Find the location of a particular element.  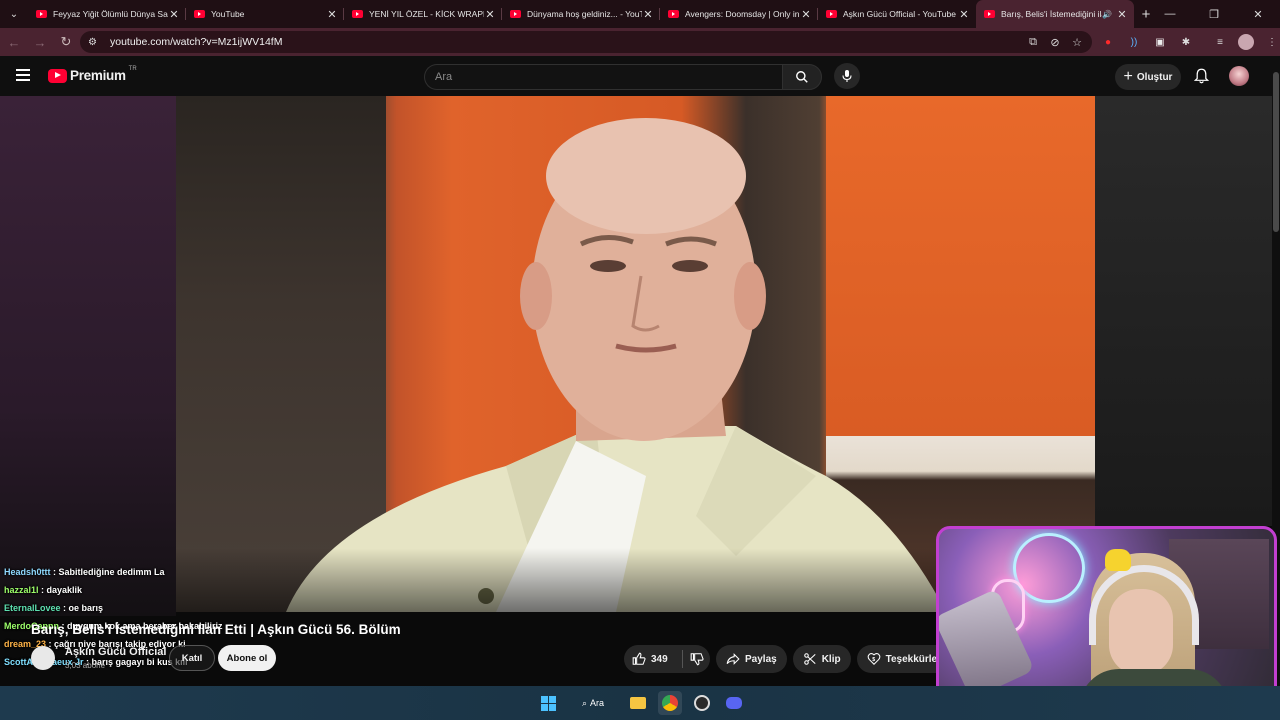

search-button is located at coordinates (802, 77).